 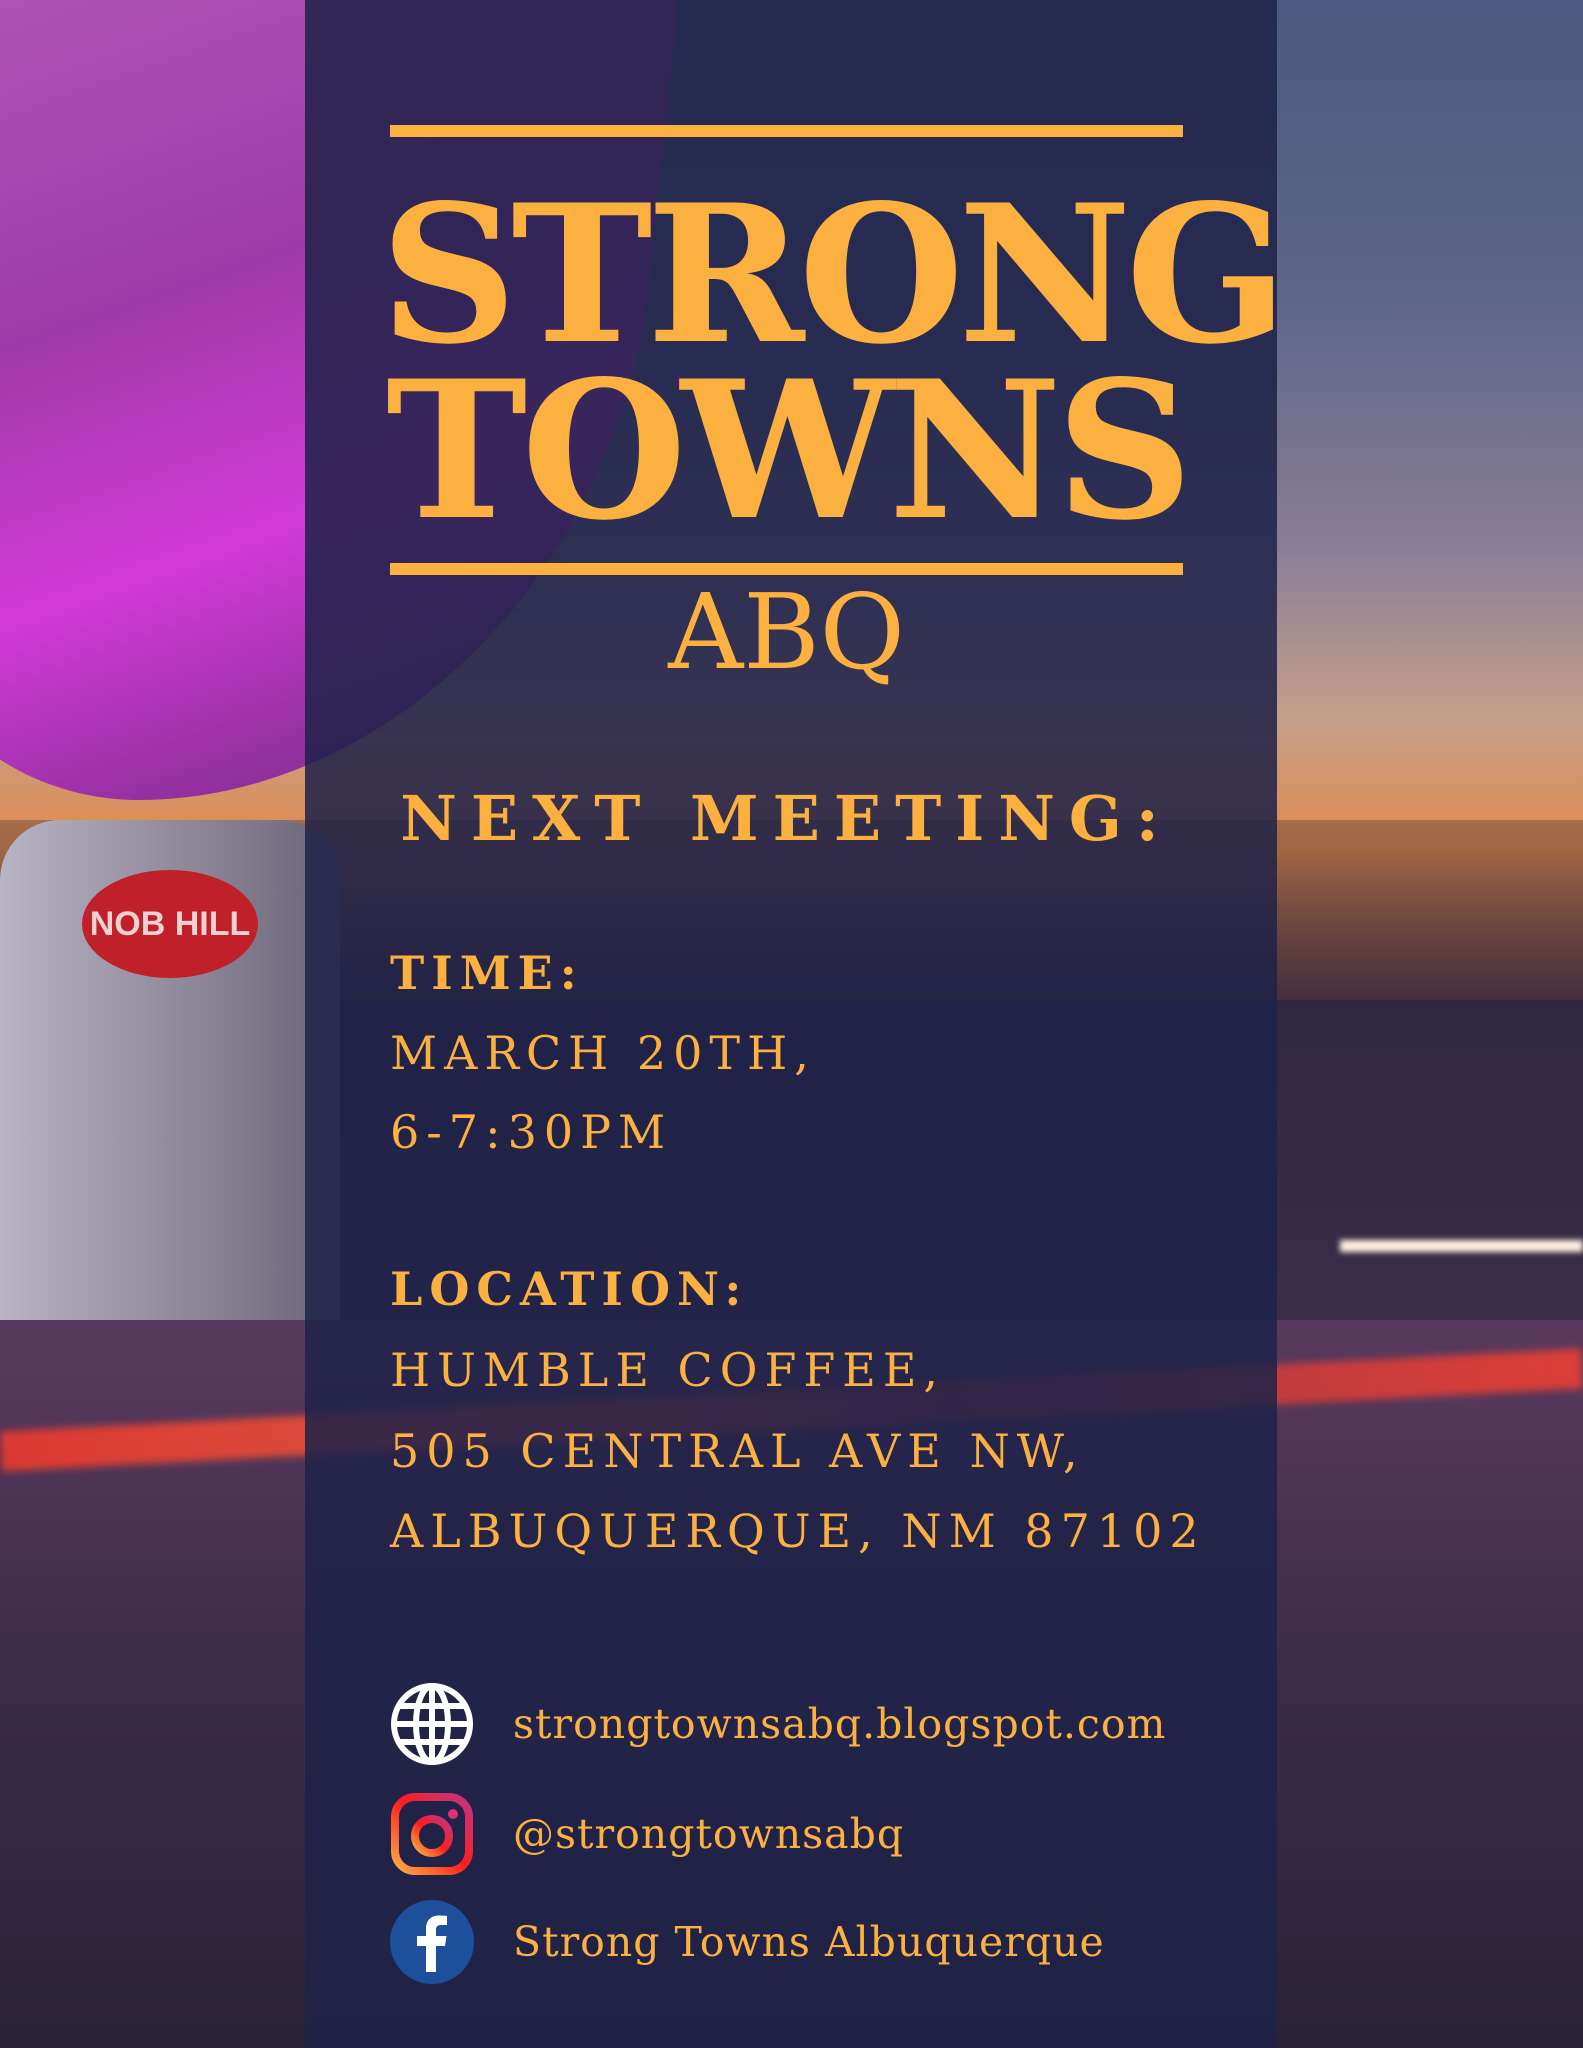 I want to click on title-line2: TOWNS, so click(x=789, y=450).